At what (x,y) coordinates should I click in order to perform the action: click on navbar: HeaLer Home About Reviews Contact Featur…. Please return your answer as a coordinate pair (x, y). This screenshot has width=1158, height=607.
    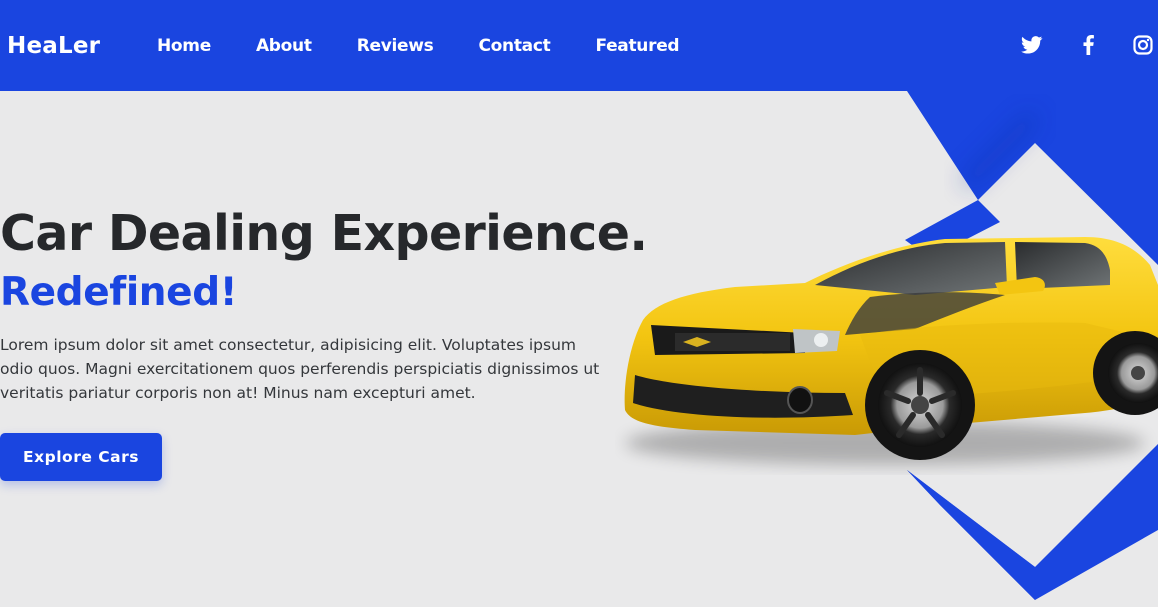
    Looking at the image, I should click on (579, 45).